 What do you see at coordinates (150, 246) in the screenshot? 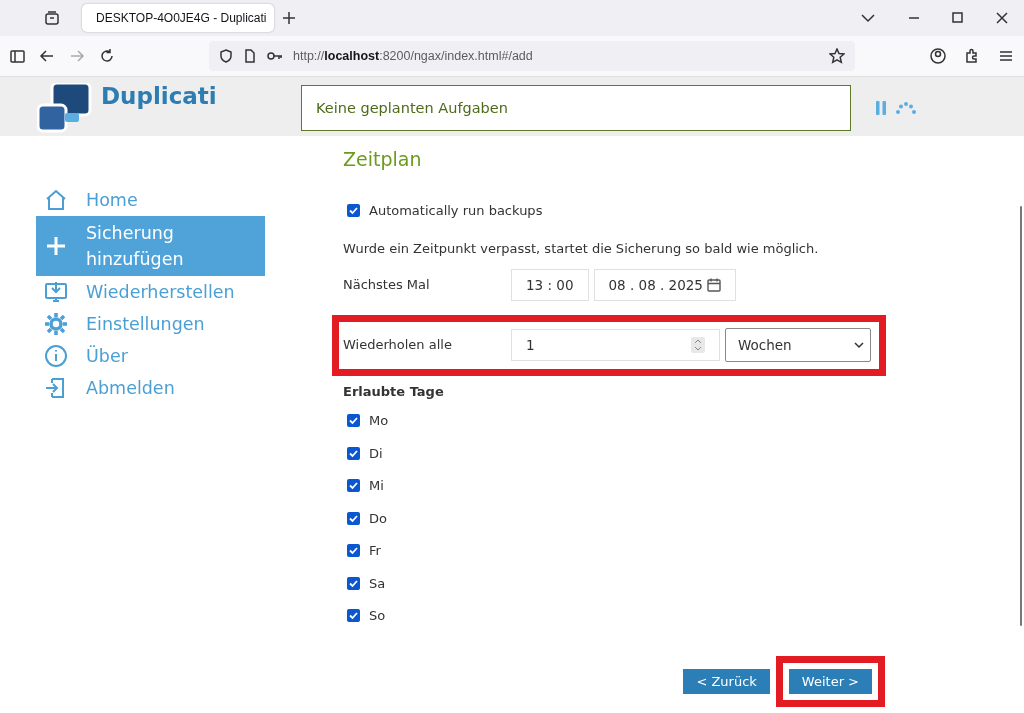
I see `nav-item: Sicherung hinzufügen` at bounding box center [150, 246].